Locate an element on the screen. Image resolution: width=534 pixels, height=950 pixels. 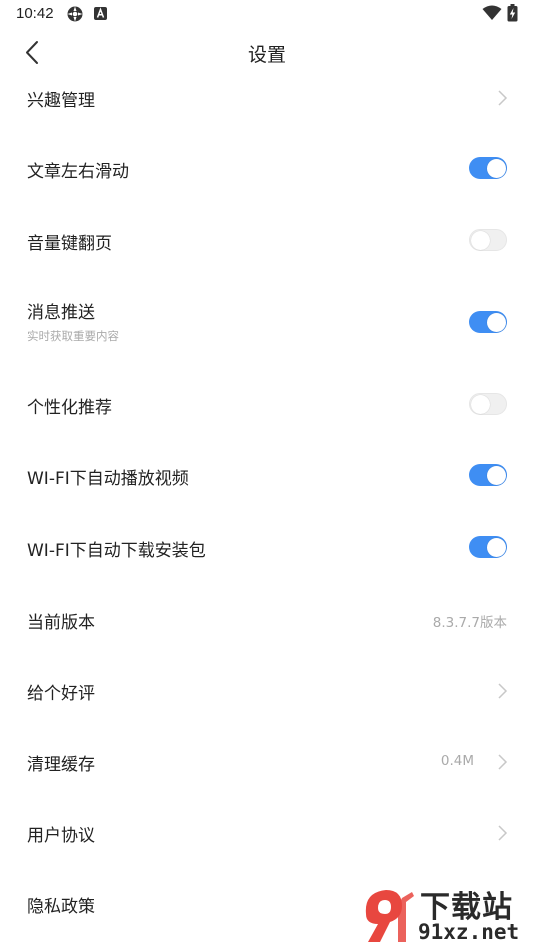
setting-label: 隐私政策 is located at coordinates (61, 907).